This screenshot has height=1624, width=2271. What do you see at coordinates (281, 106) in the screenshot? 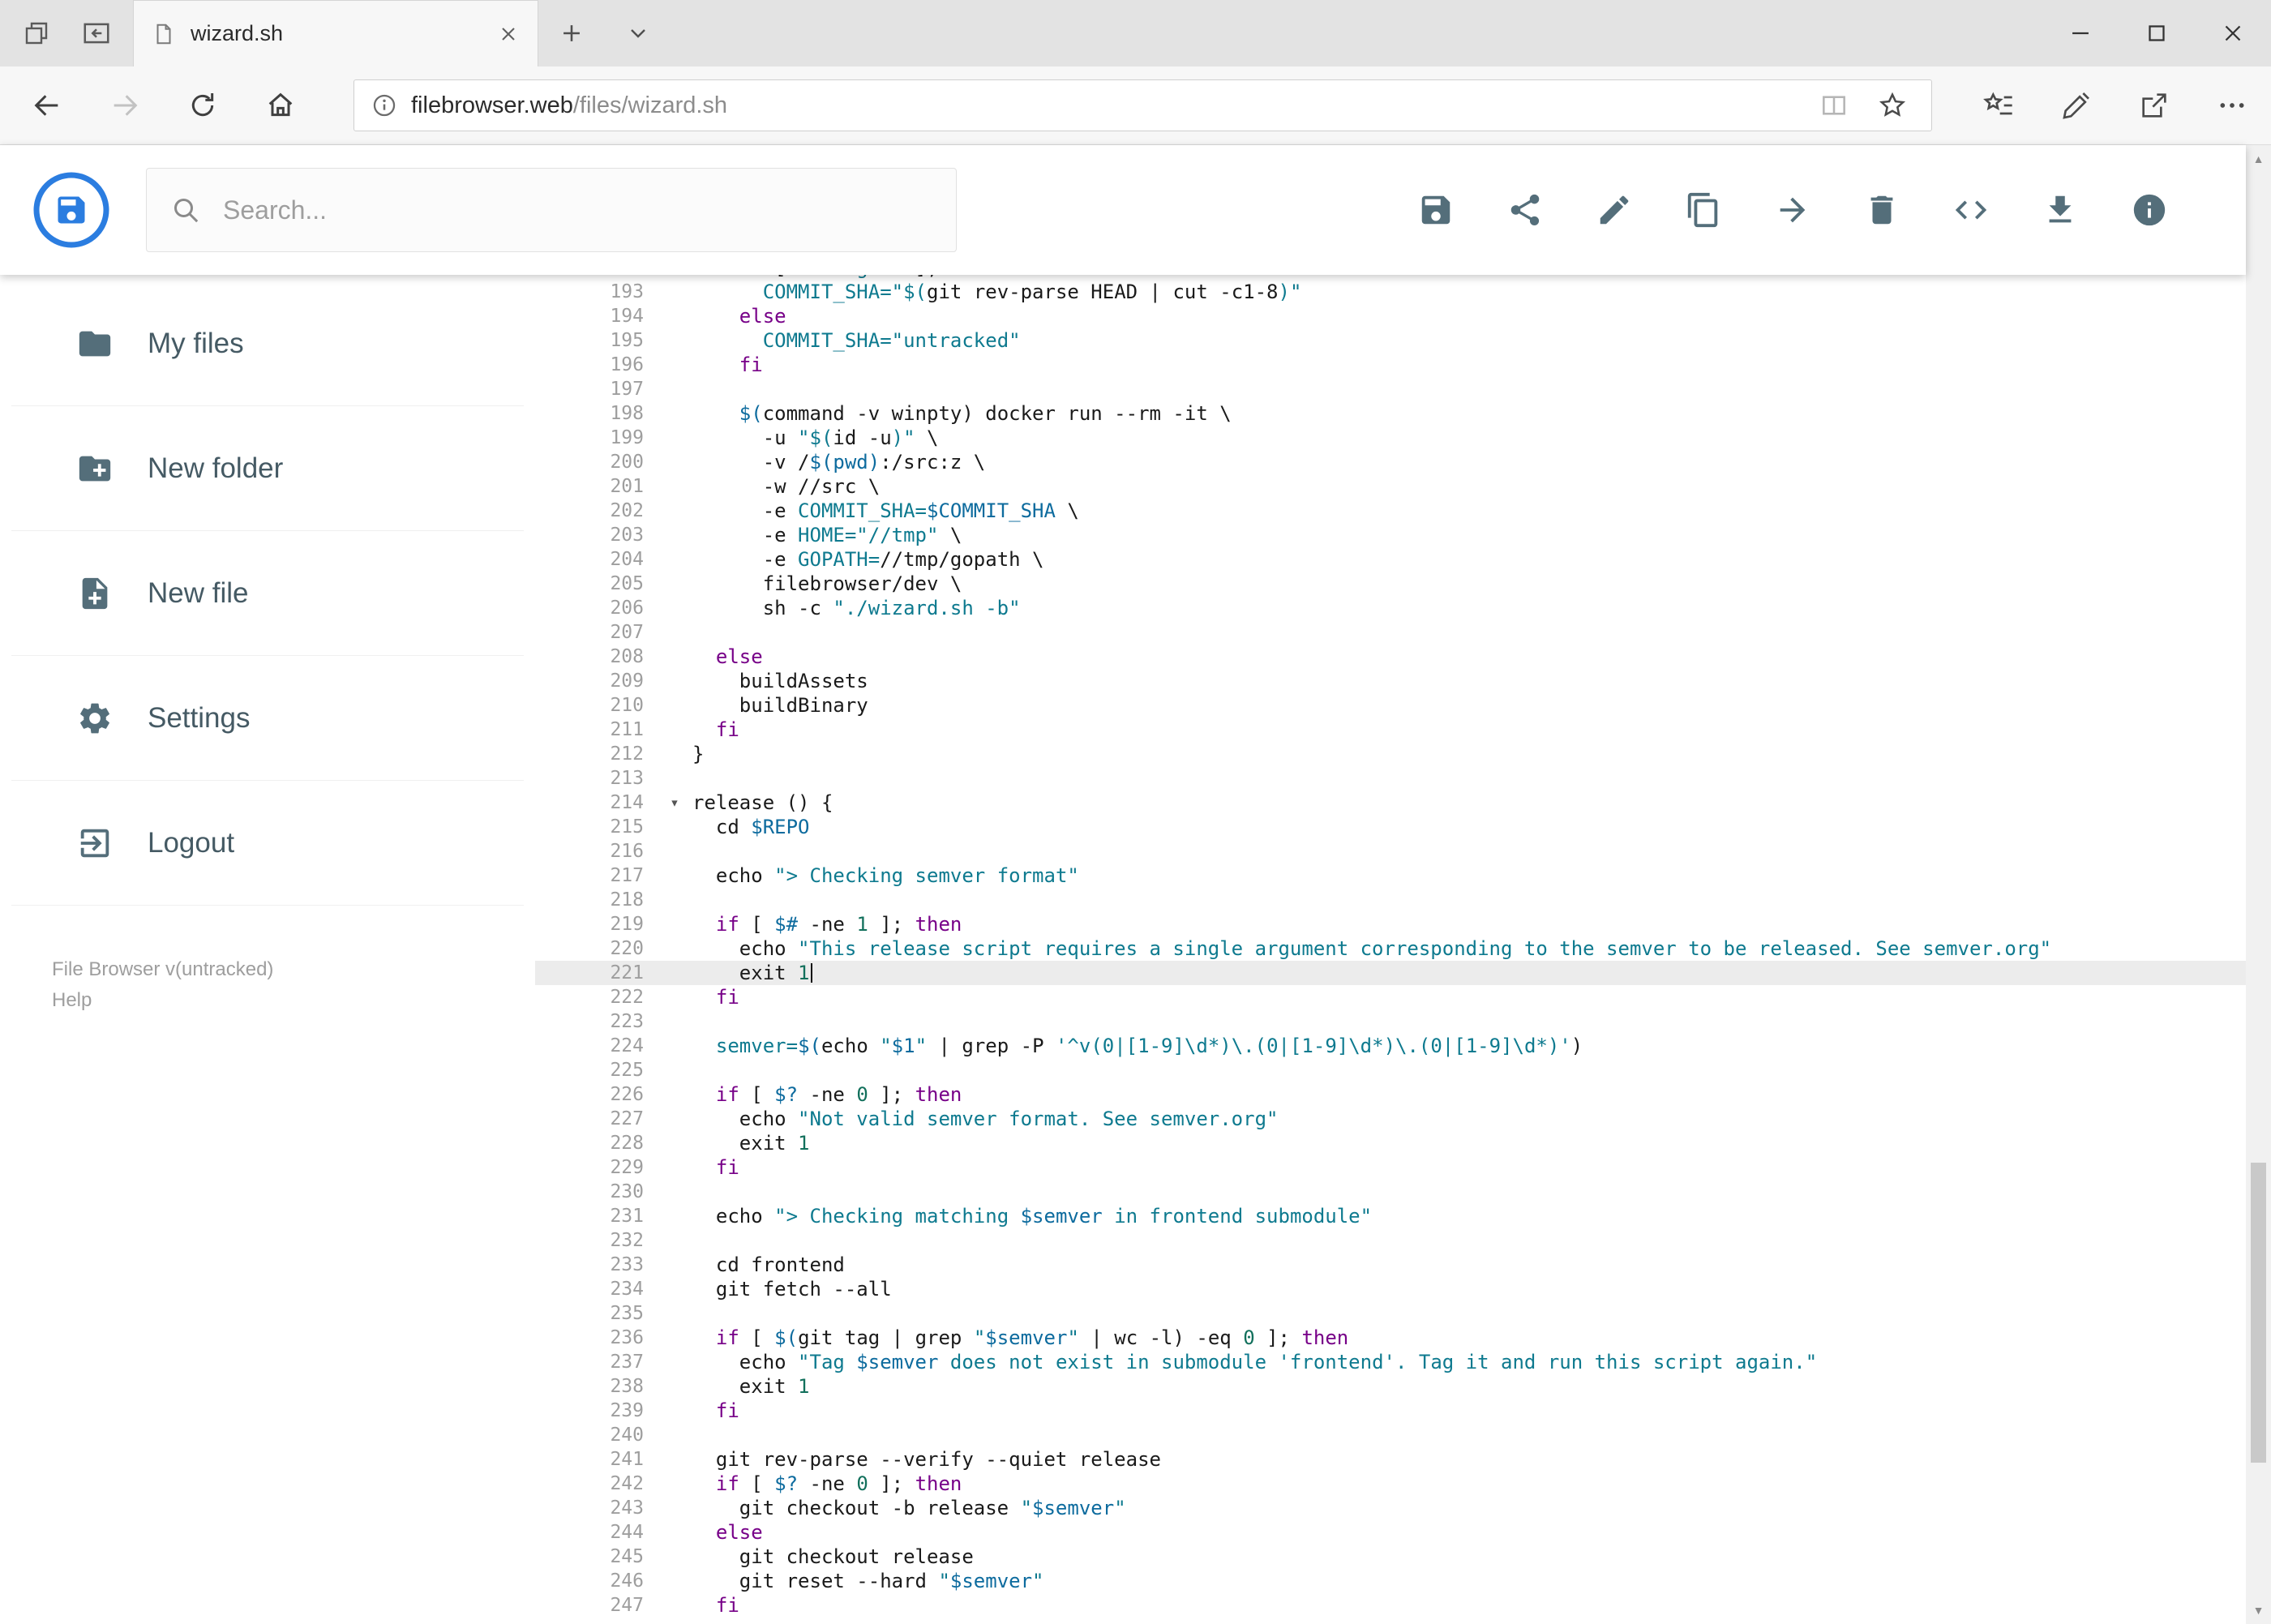
I see `home-button` at bounding box center [281, 106].